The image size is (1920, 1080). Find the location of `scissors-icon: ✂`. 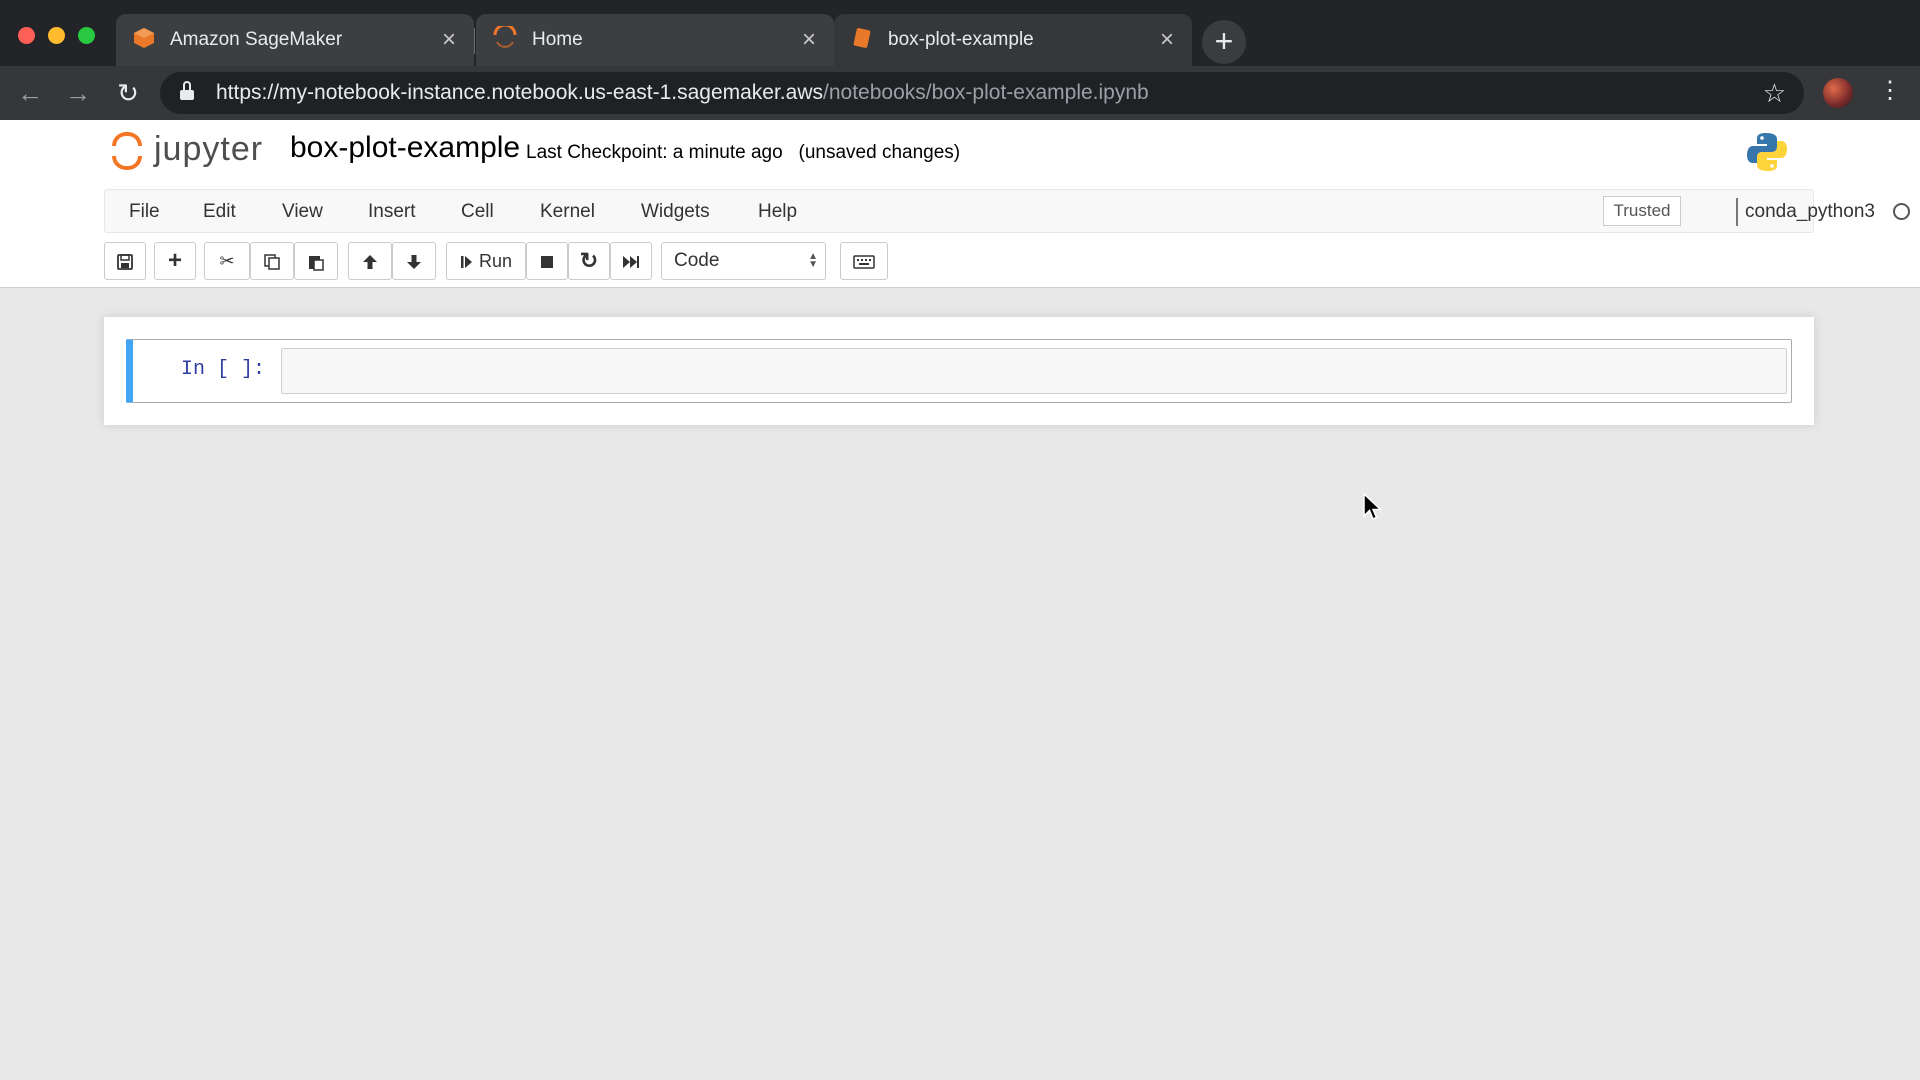

scissors-icon: ✂ is located at coordinates (227, 261).